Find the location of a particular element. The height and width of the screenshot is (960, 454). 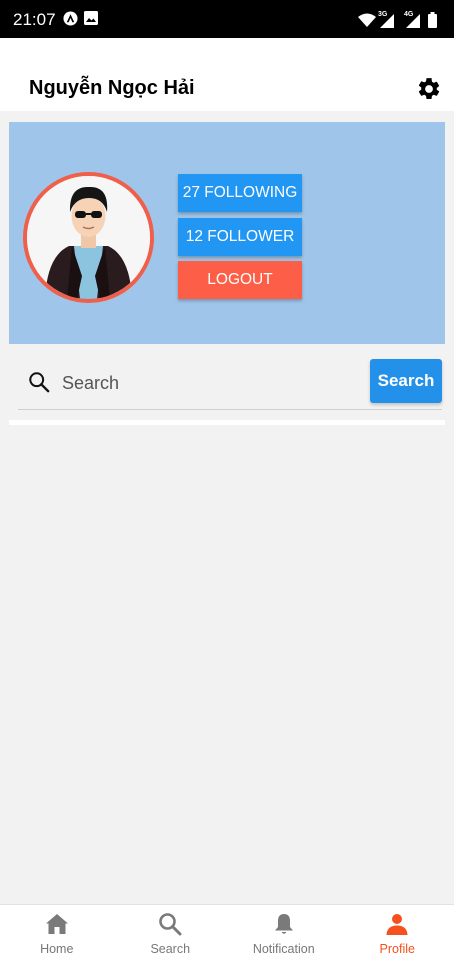

nav-search-label: Search is located at coordinates (170, 949).